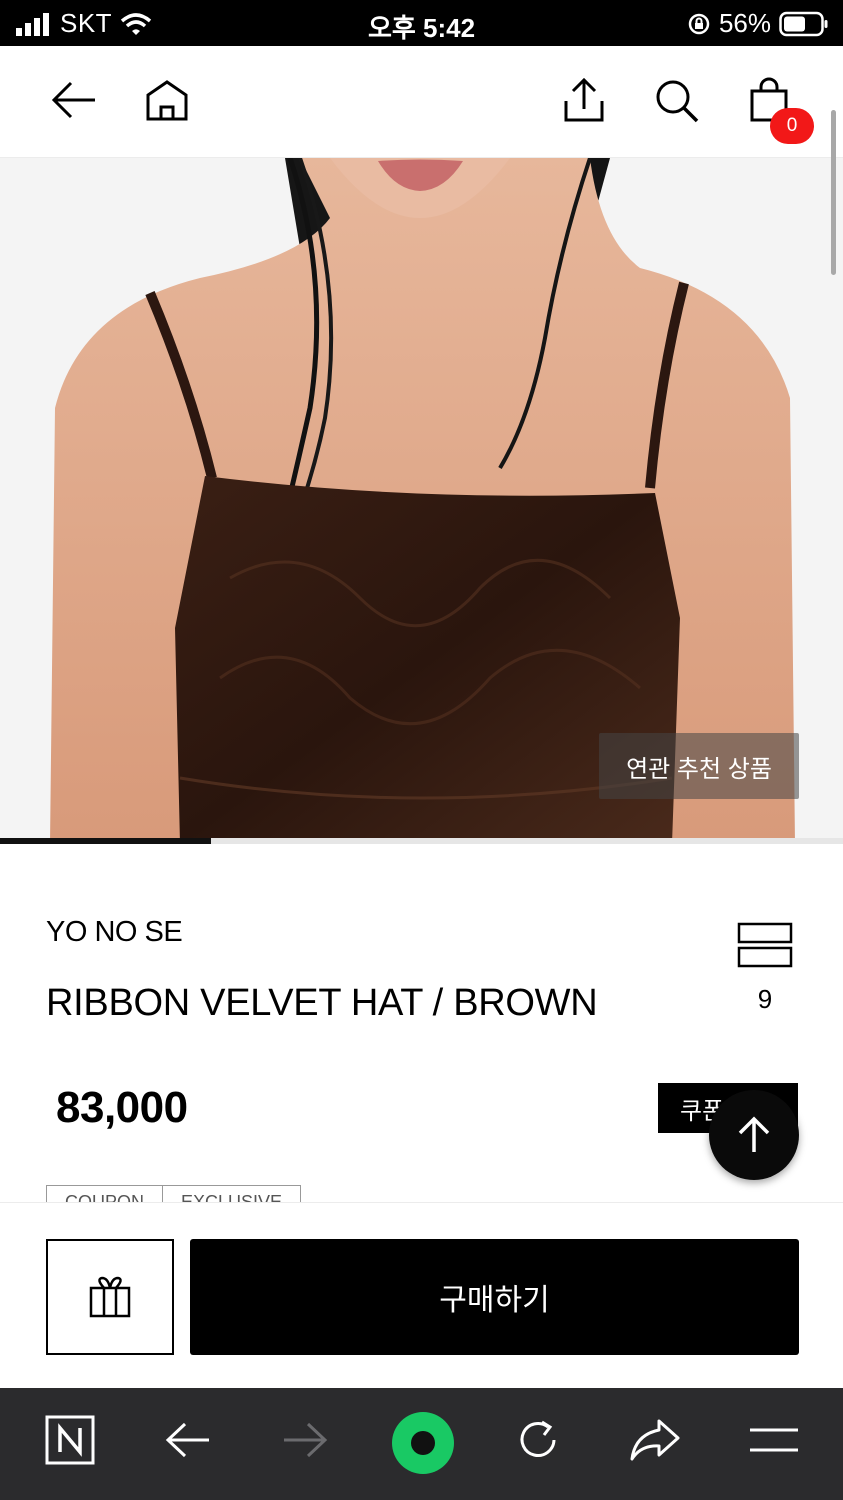 This screenshot has height=1500, width=843. I want to click on search-icon, so click(676, 100).